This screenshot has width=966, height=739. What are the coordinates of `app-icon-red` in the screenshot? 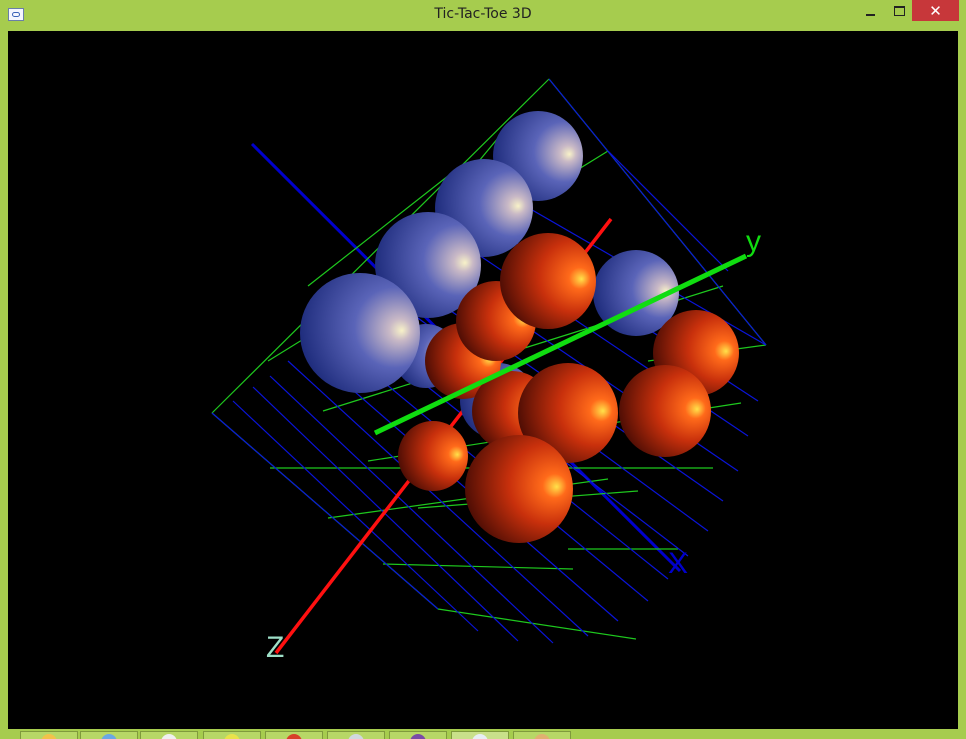 It's located at (294, 736).